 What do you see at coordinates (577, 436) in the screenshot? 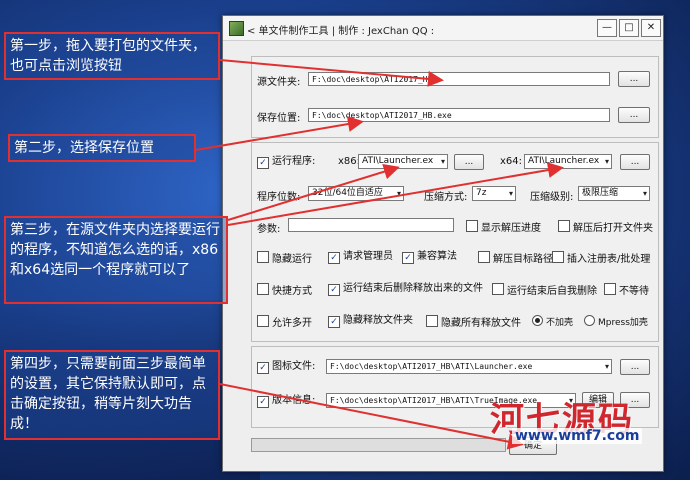
I see `watermark-url: www.wmf7.com` at bounding box center [577, 436].